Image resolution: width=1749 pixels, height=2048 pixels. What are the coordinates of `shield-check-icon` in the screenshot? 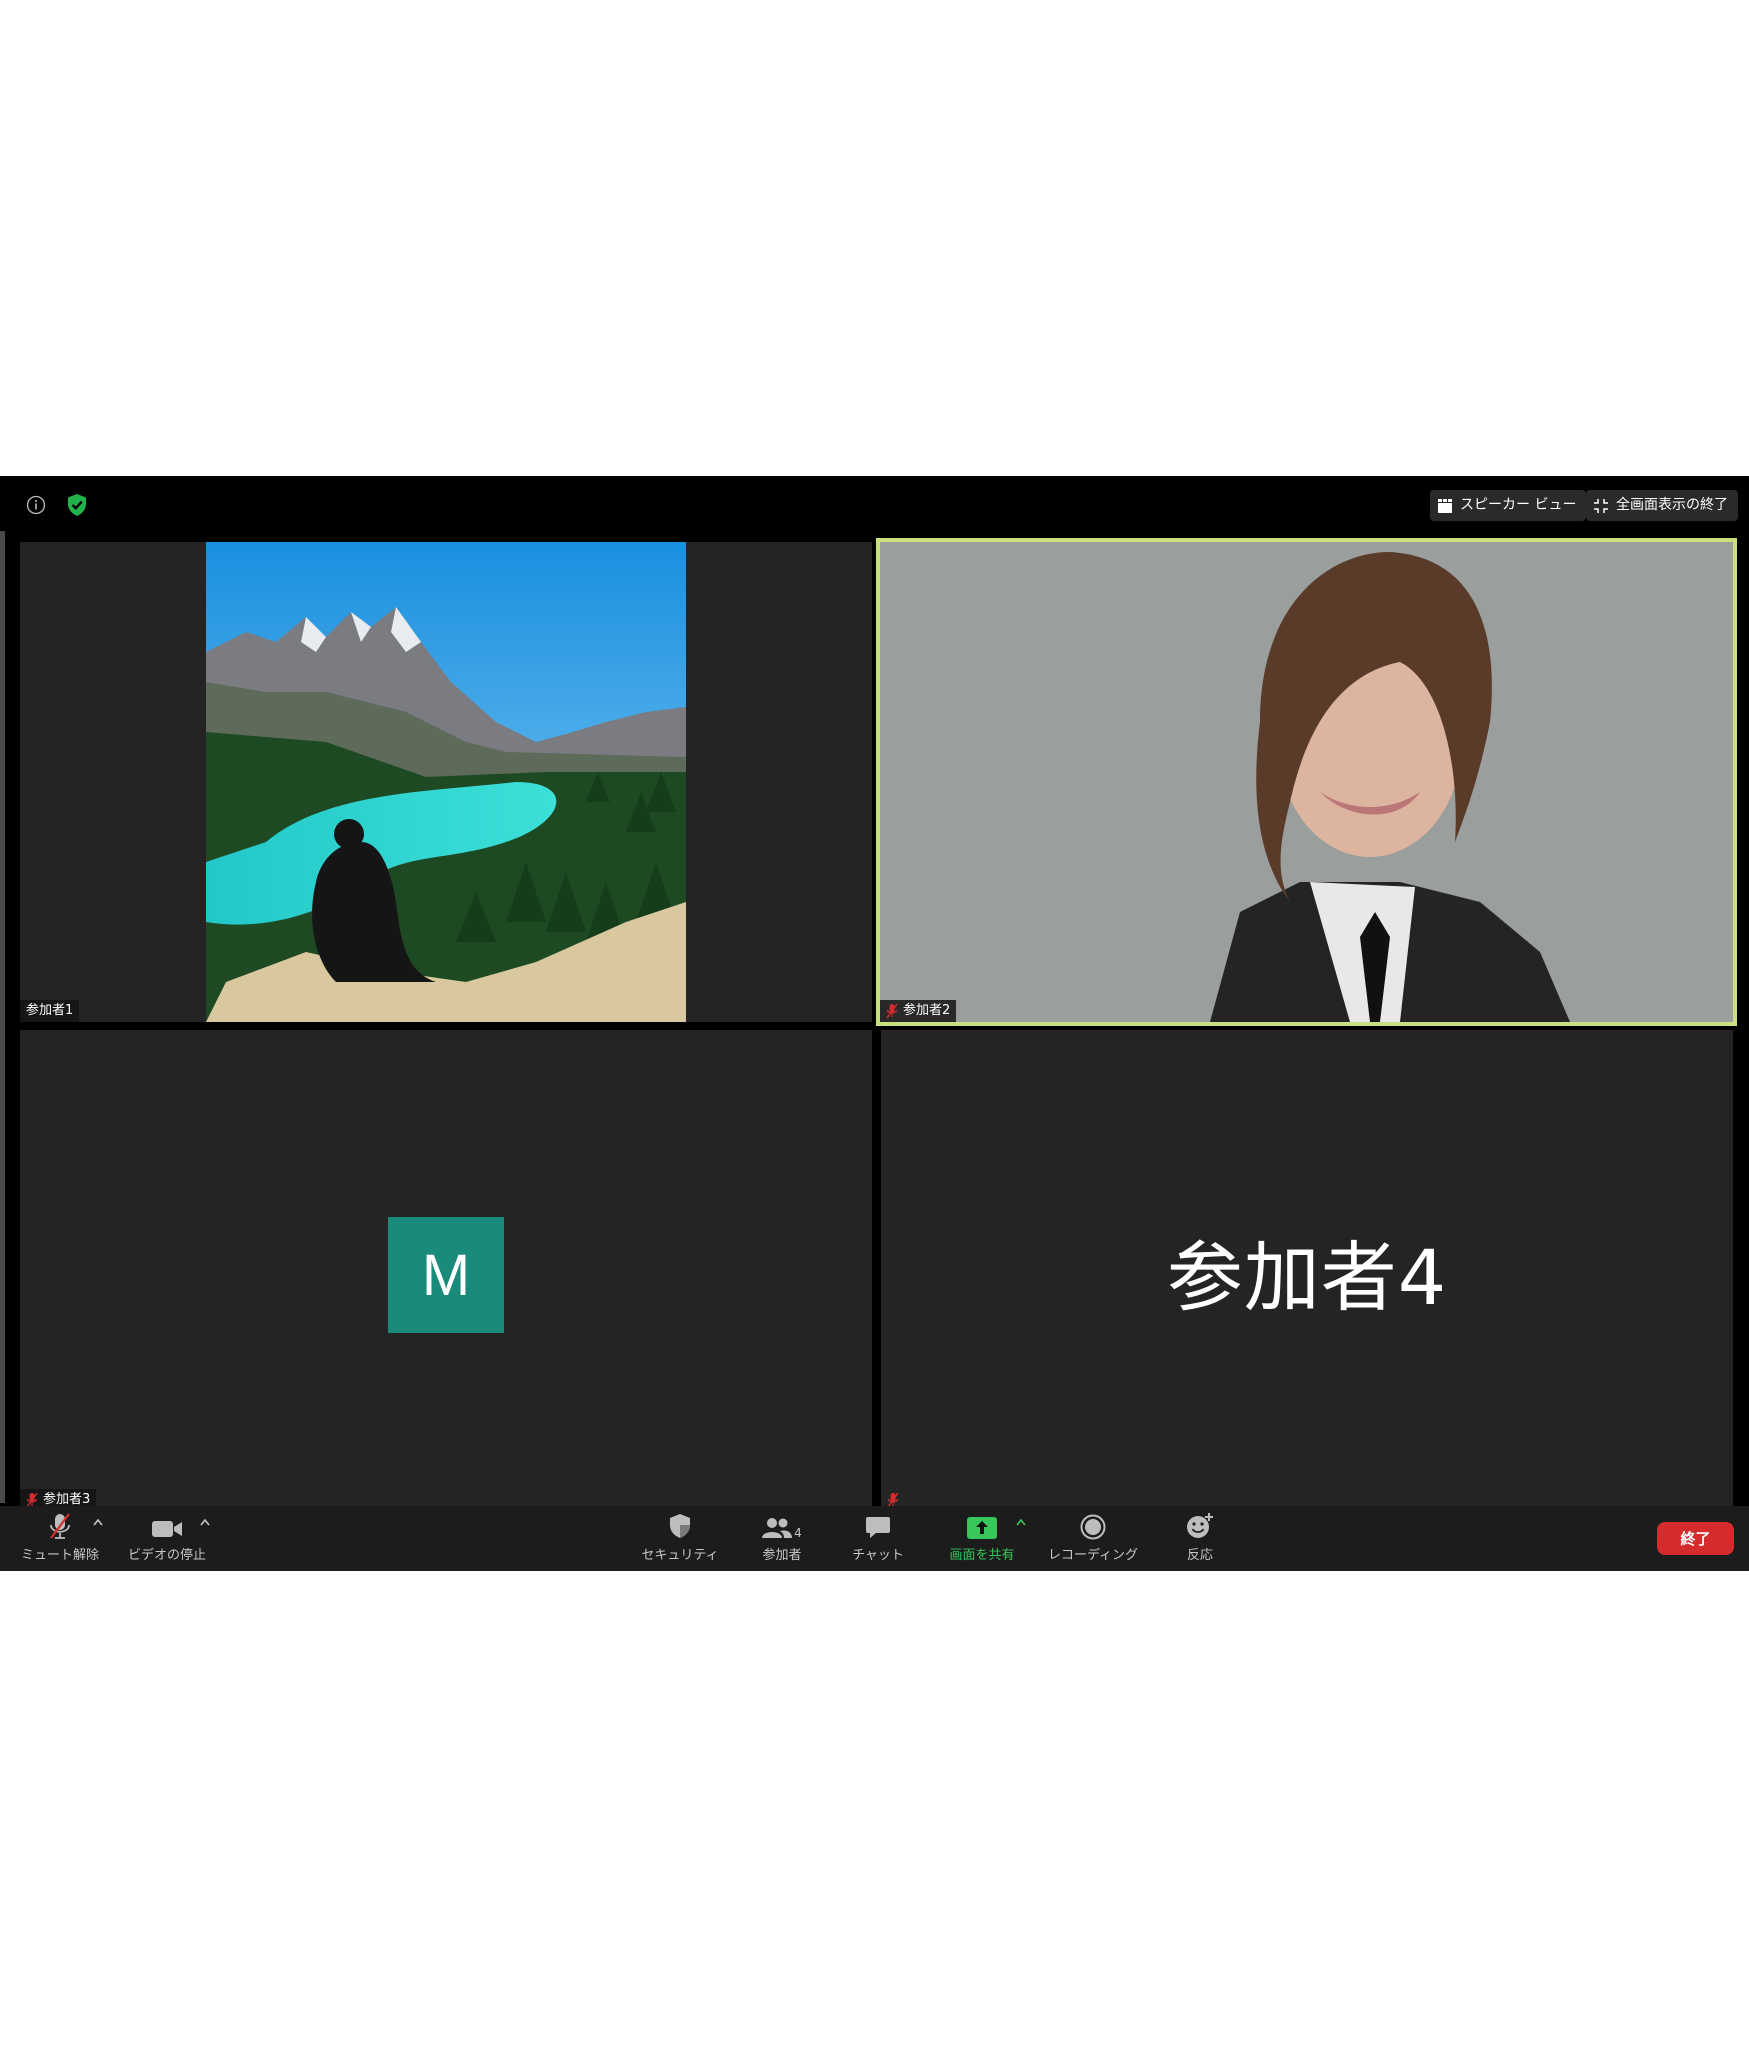 It's located at (77, 505).